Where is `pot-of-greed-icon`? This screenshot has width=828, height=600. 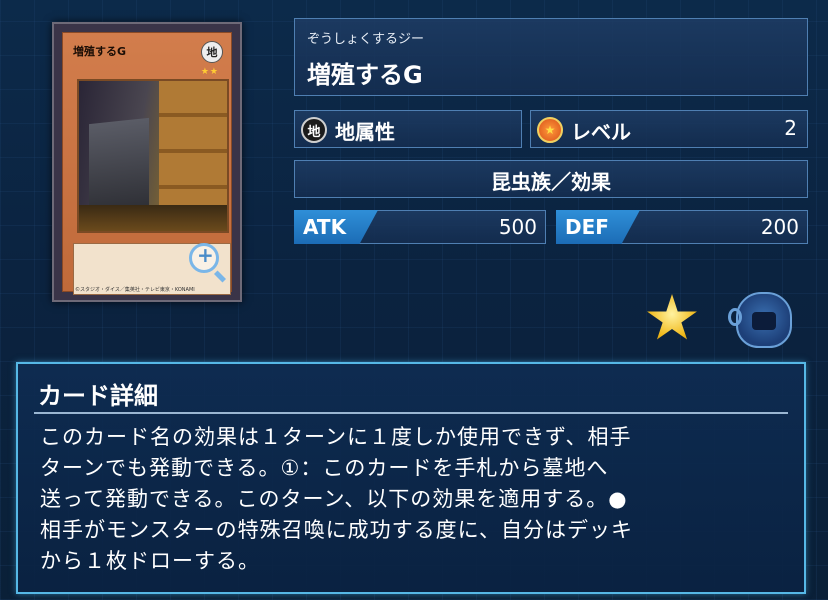 pot-of-greed-icon is located at coordinates (760, 320).